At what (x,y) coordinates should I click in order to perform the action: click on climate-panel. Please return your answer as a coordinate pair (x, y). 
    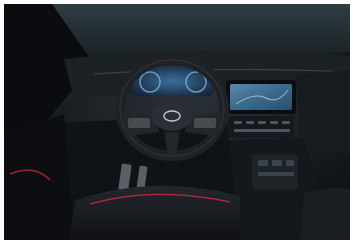
    Looking at the image, I should click on (261, 127).